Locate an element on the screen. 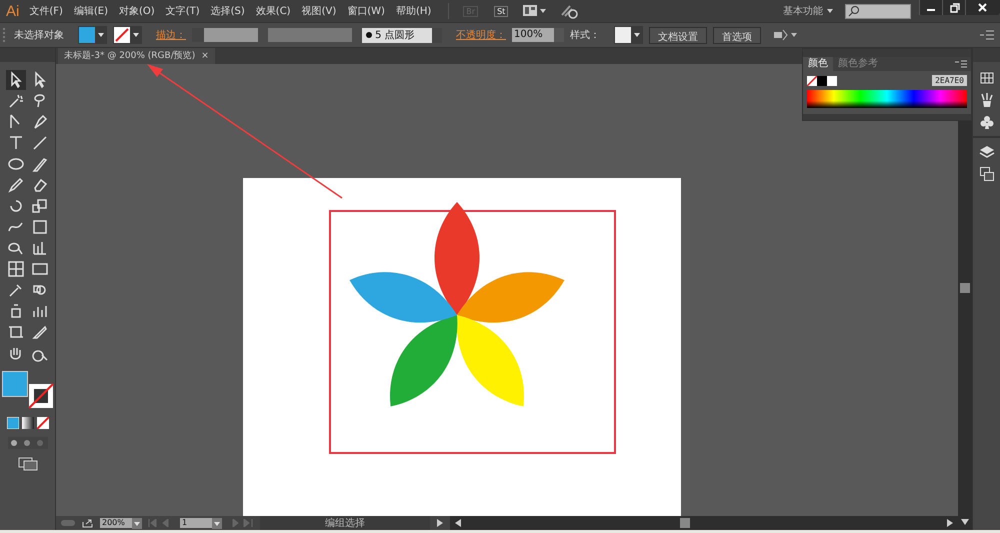 The height and width of the screenshot is (533, 1000). search-icon is located at coordinates (854, 11).